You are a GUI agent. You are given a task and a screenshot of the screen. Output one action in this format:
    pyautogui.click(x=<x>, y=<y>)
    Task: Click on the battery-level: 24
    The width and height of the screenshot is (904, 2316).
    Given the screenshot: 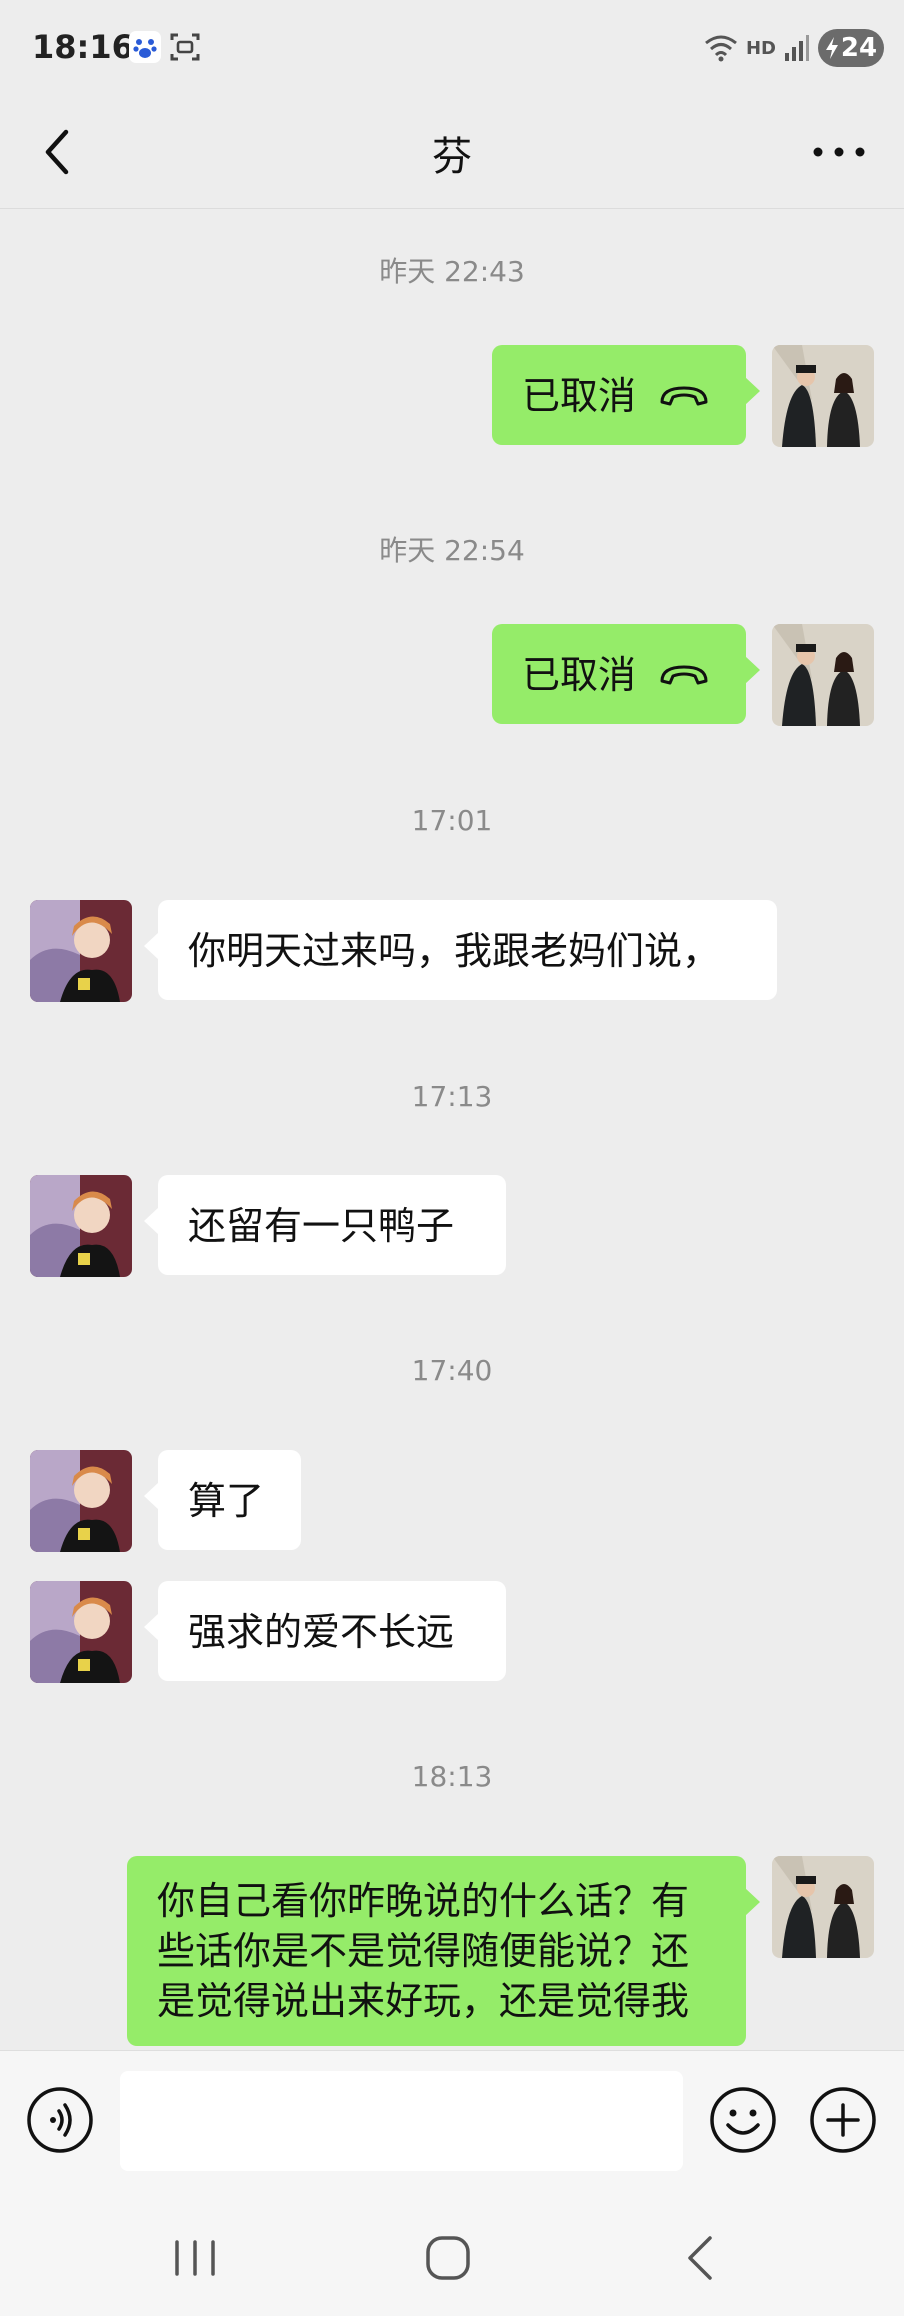 What is the action you would take?
    pyautogui.click(x=859, y=48)
    